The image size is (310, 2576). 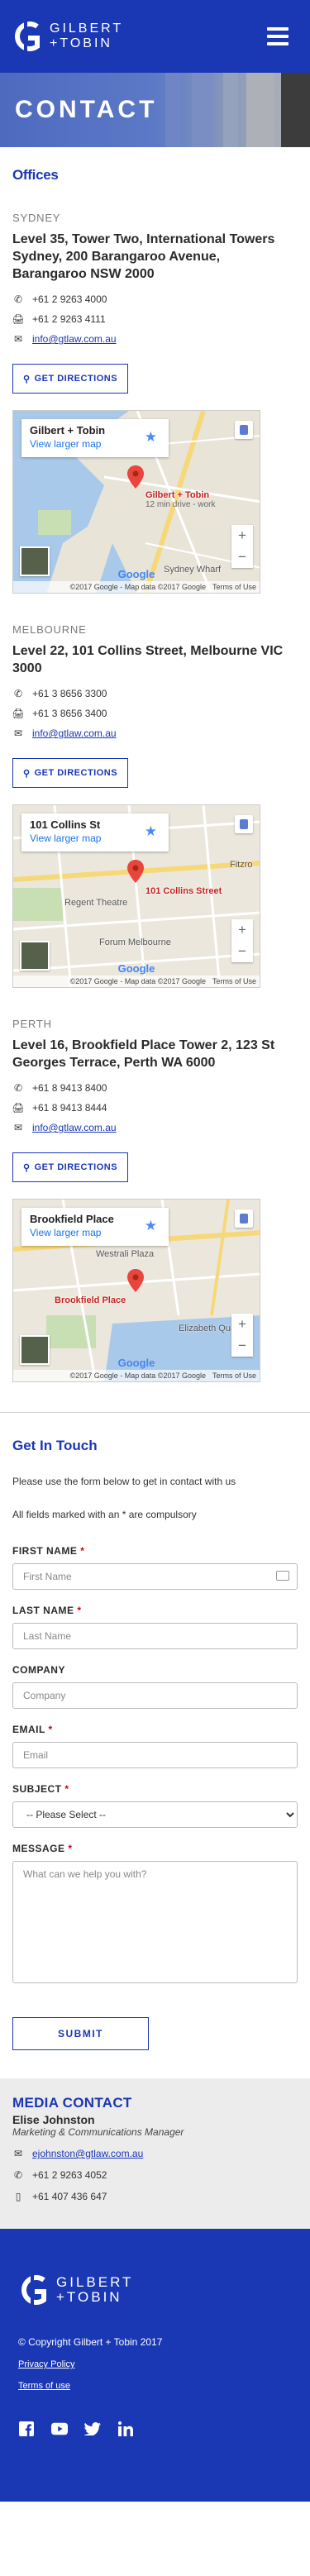 I want to click on submit-button: SUBMIT, so click(x=80, y=2033).